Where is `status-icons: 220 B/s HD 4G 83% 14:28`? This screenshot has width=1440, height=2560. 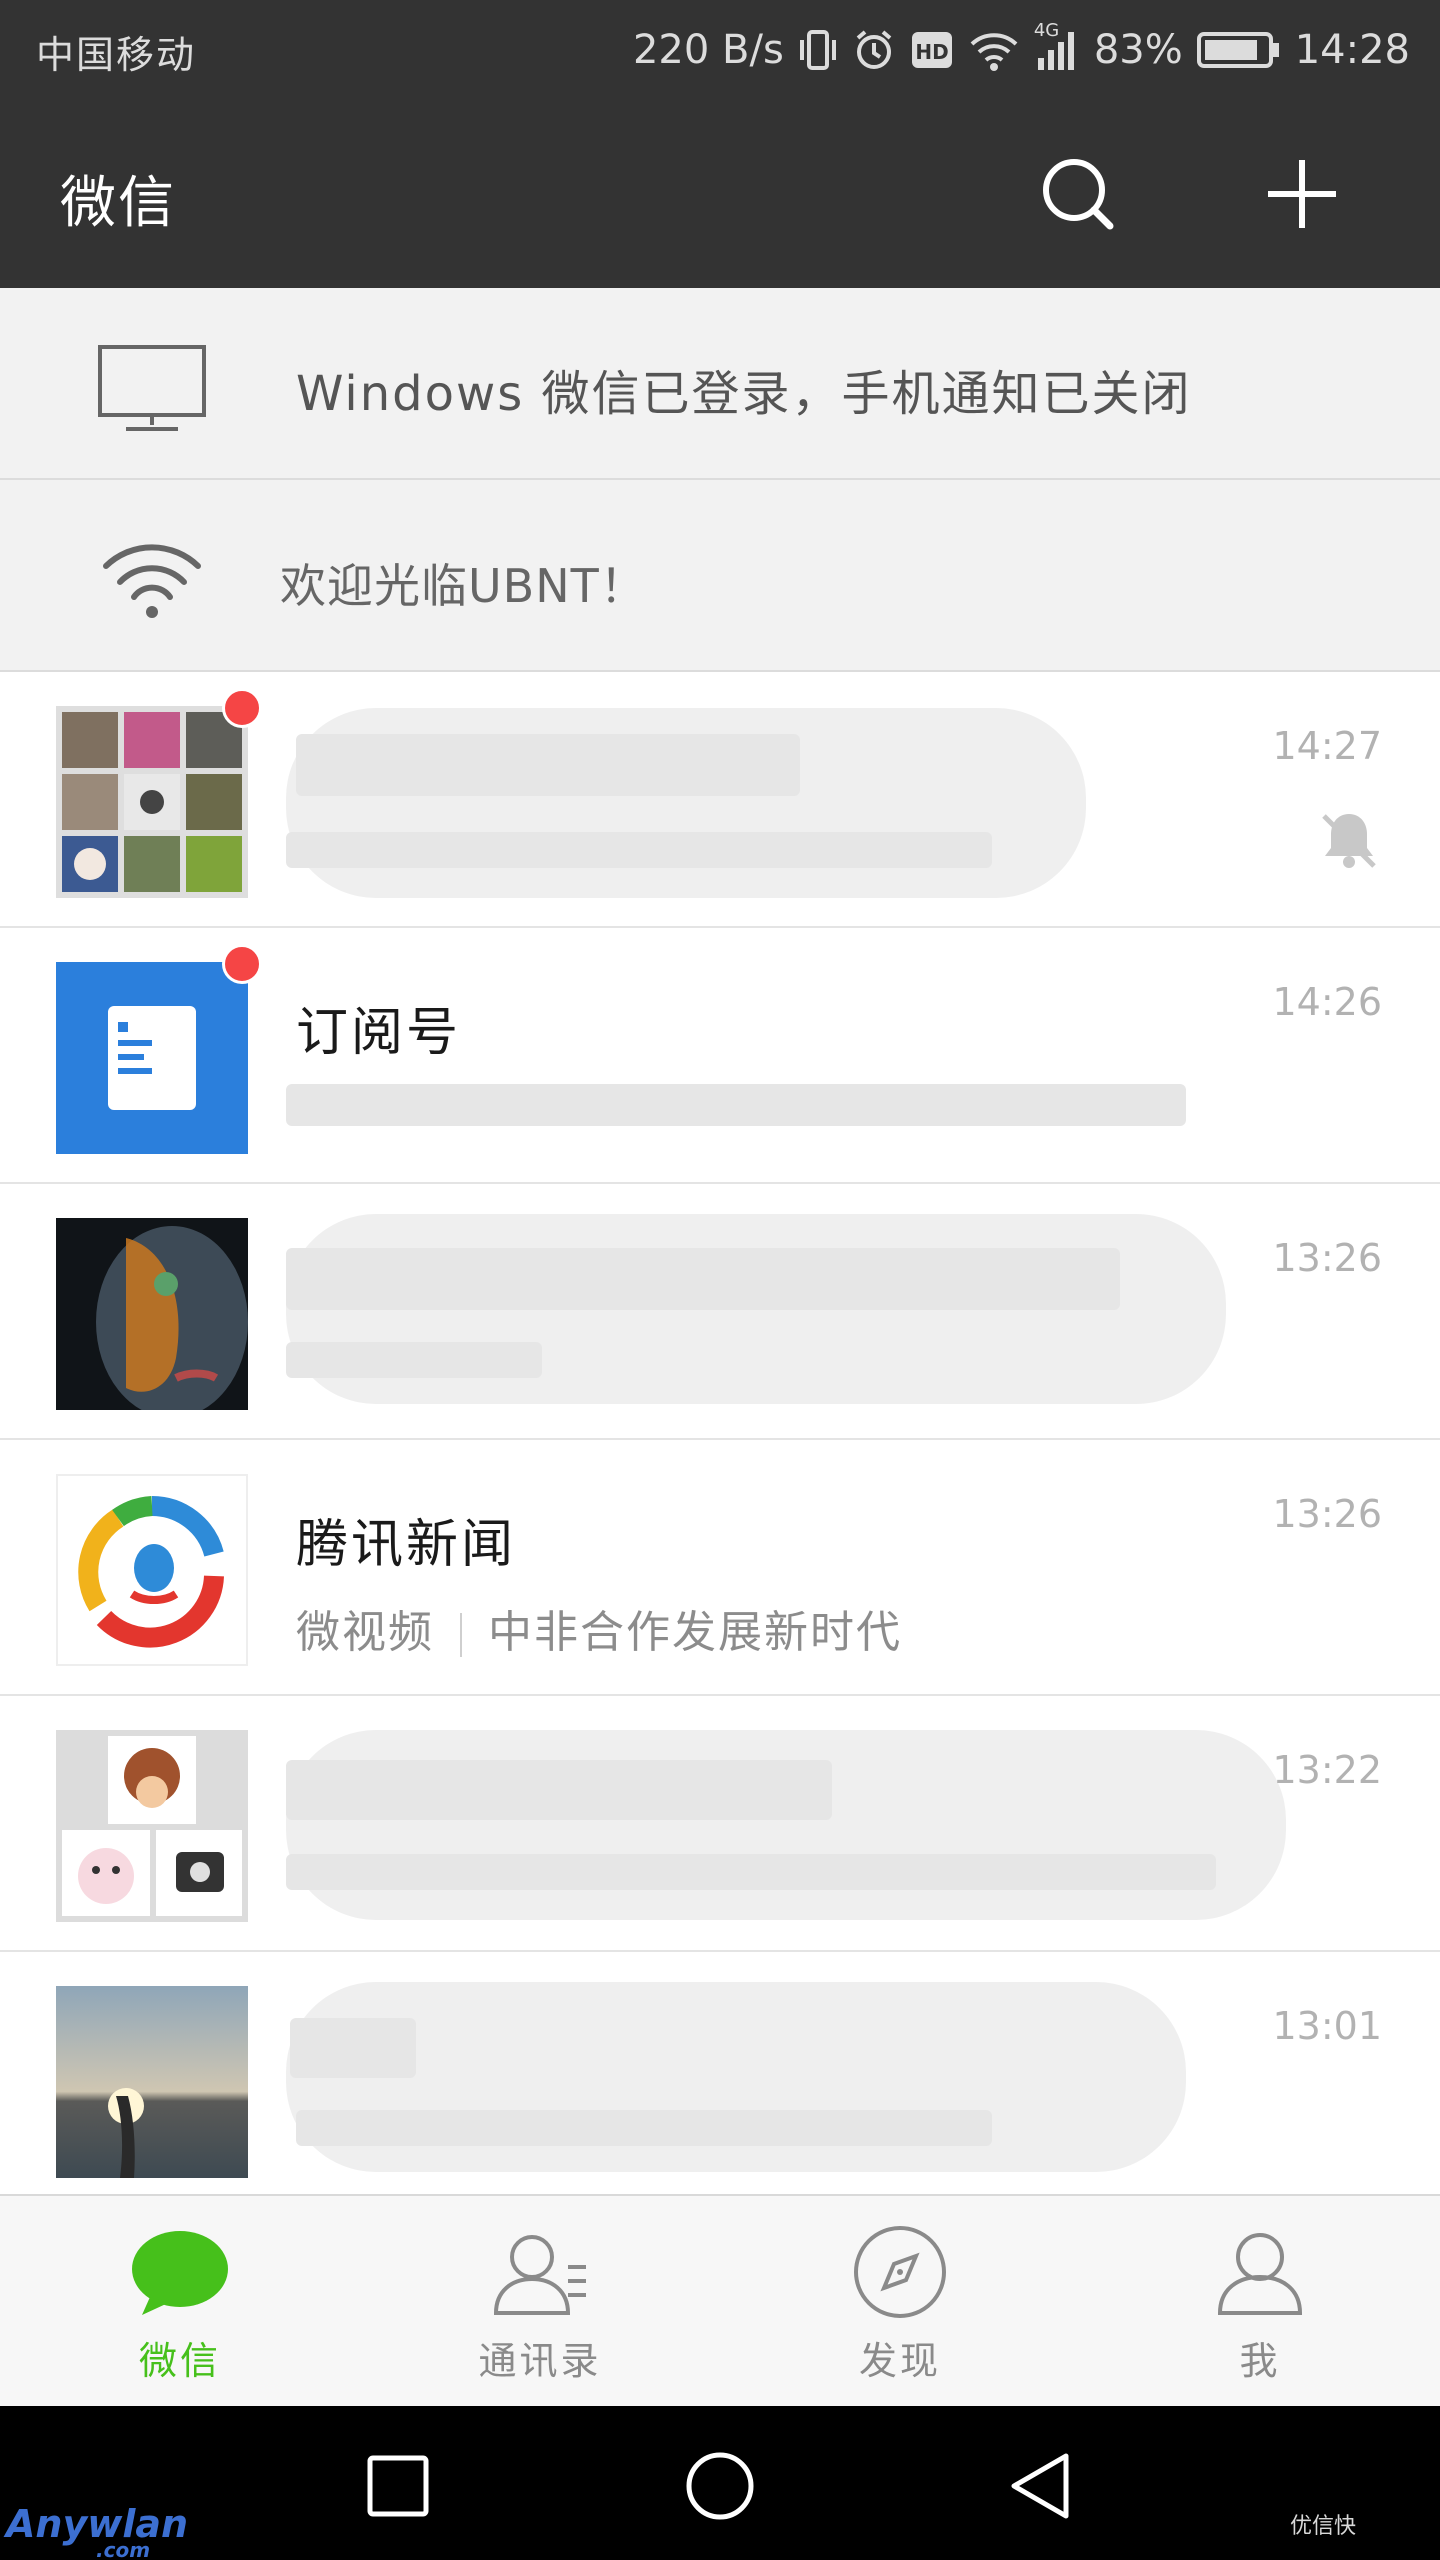 status-icons: 220 B/s HD 4G 83% 14:28 is located at coordinates (1021, 49).